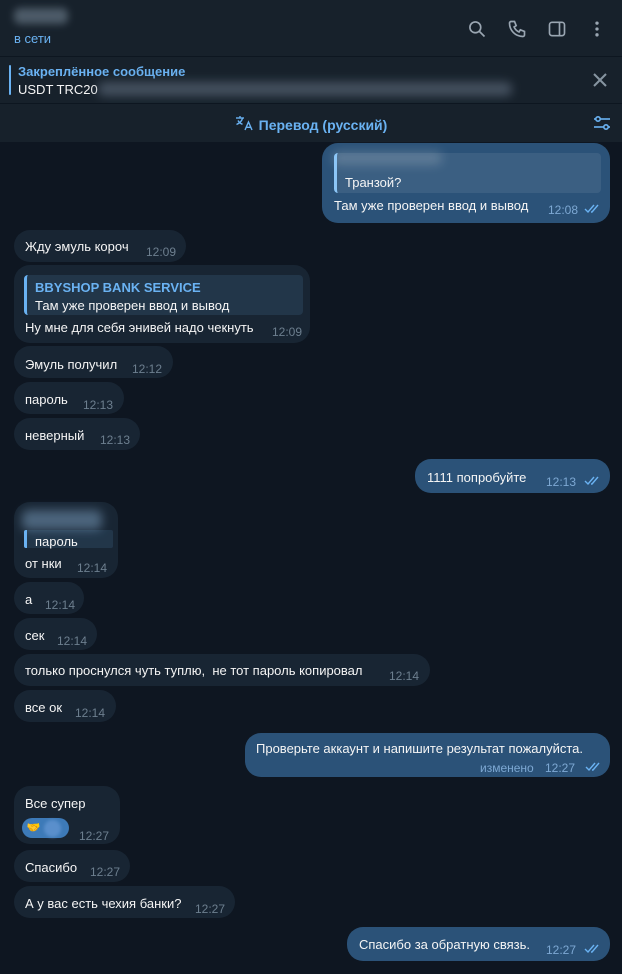 The height and width of the screenshot is (974, 622). I want to click on online-status: в сети, so click(33, 38).